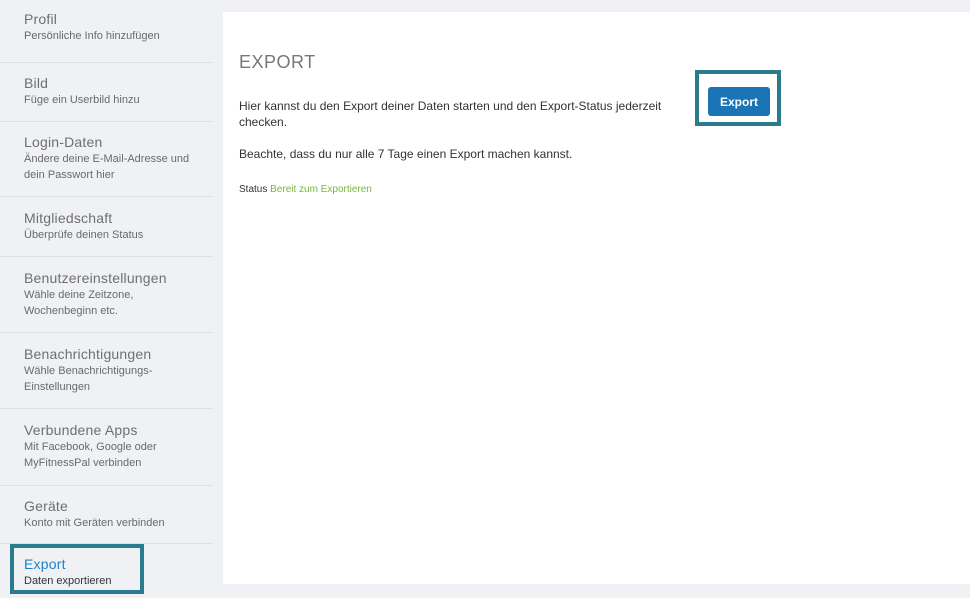 The image size is (970, 598). What do you see at coordinates (106, 571) in the screenshot?
I see `sidebar-item-export: Export Daten exportieren` at bounding box center [106, 571].